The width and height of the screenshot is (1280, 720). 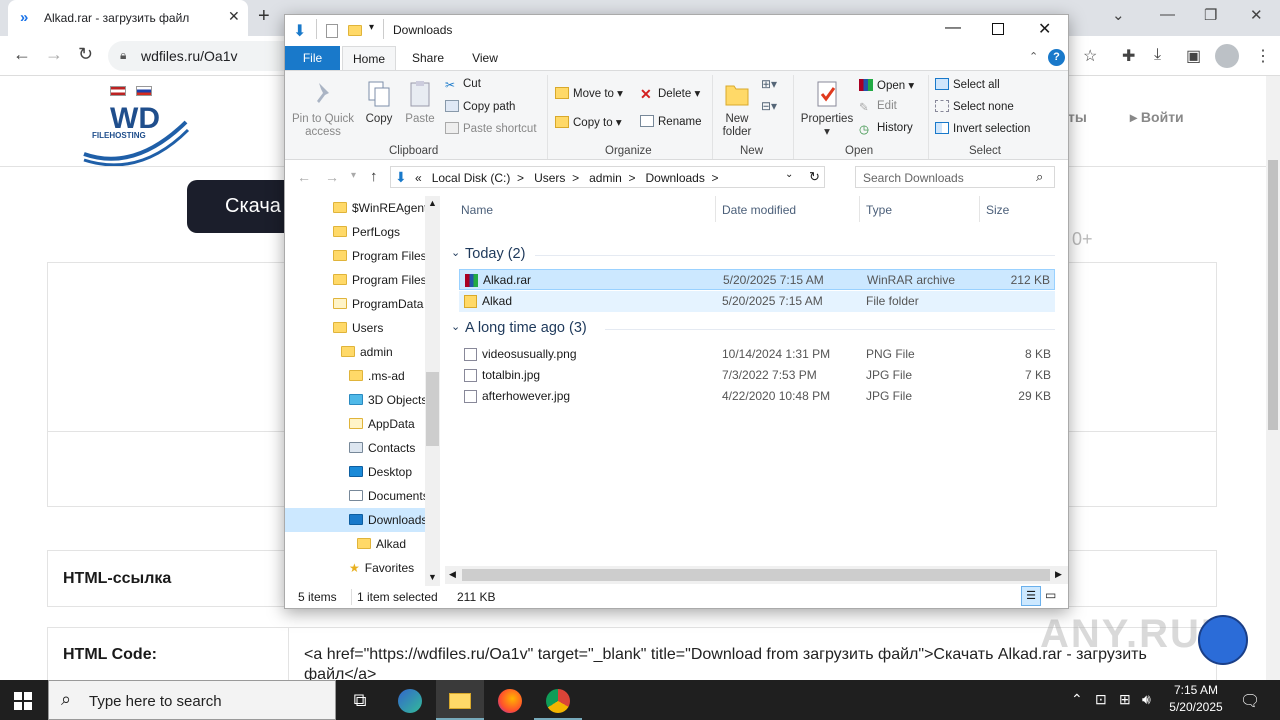 I want to click on close-tab-icon: ✕, so click(x=234, y=16).